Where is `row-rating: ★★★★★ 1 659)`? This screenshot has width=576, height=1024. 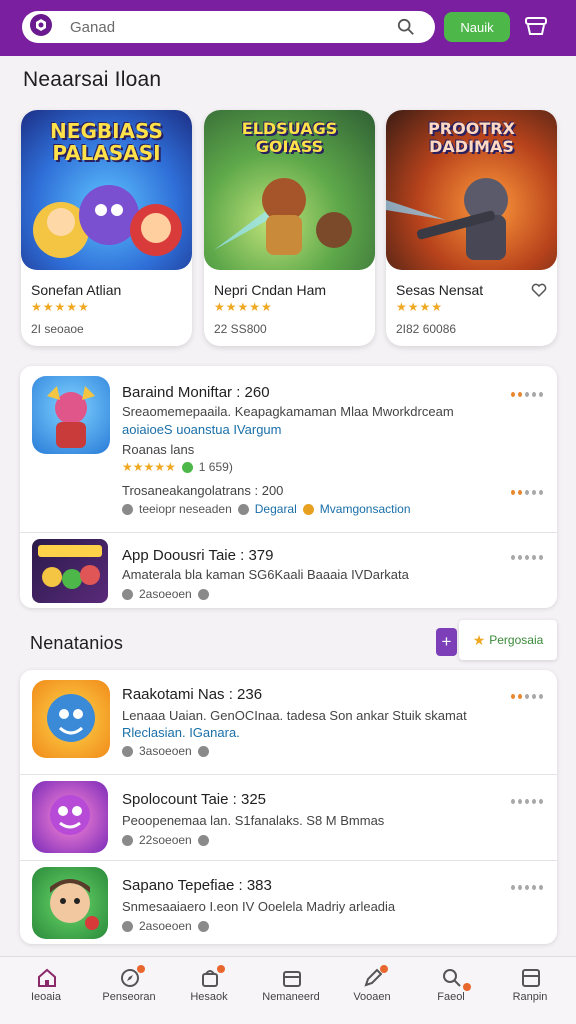 row-rating: ★★★★★ 1 659) is located at coordinates (177, 467).